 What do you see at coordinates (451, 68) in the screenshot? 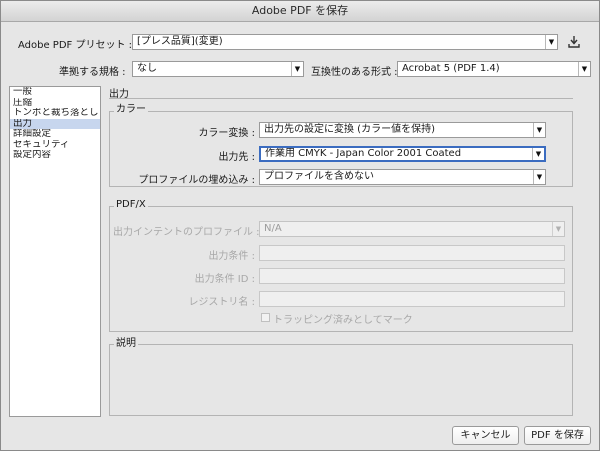
I see `compat-value: Acrobat 5 (PDF 1.4)` at bounding box center [451, 68].